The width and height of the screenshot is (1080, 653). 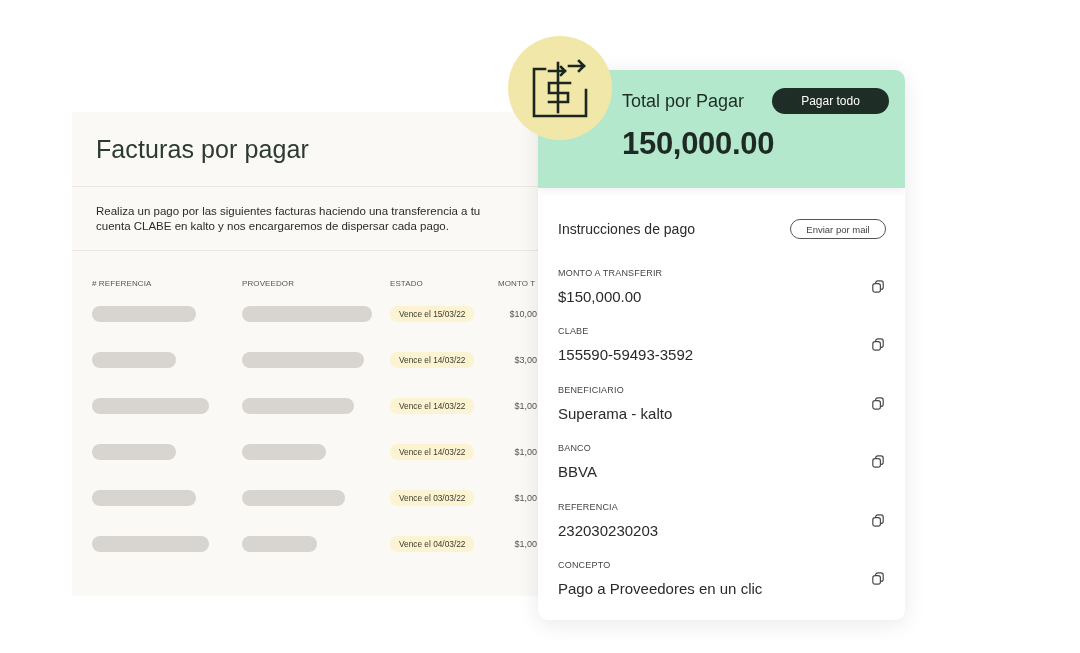 I want to click on field-value: Superama - kalto, so click(x=615, y=413).